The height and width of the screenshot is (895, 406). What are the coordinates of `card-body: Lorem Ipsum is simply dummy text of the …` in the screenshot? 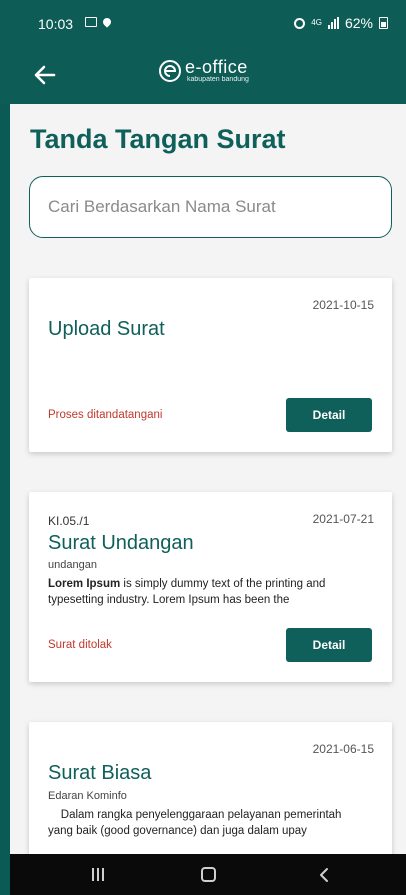 It's located at (198, 592).